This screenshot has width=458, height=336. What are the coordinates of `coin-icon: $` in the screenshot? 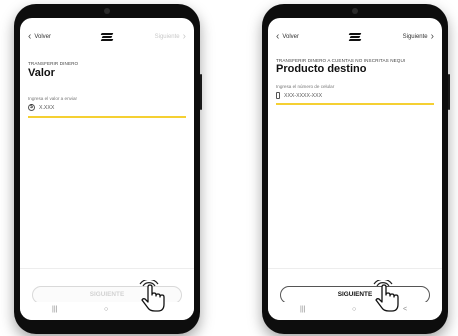 It's located at (31, 107).